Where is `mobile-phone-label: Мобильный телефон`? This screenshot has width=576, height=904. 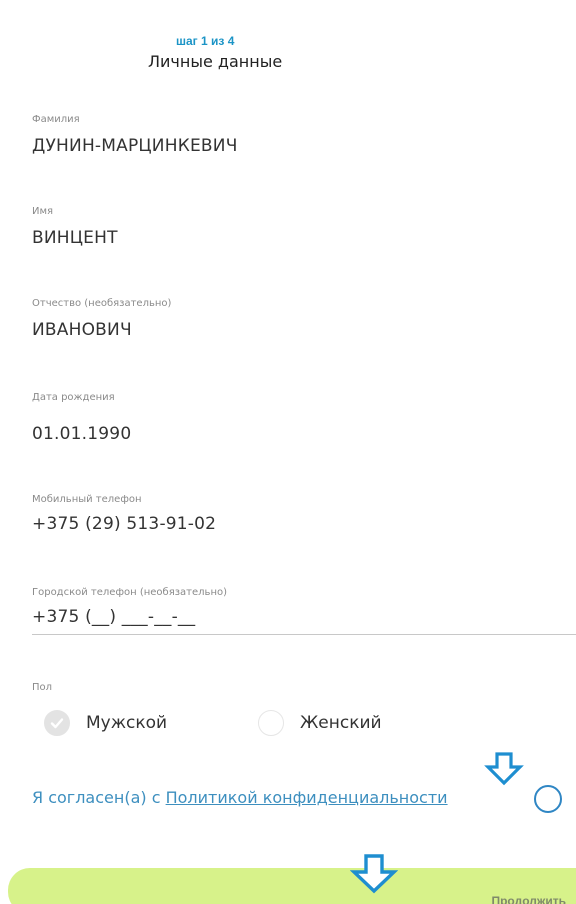 mobile-phone-label: Мобильный телефон is located at coordinates (87, 499).